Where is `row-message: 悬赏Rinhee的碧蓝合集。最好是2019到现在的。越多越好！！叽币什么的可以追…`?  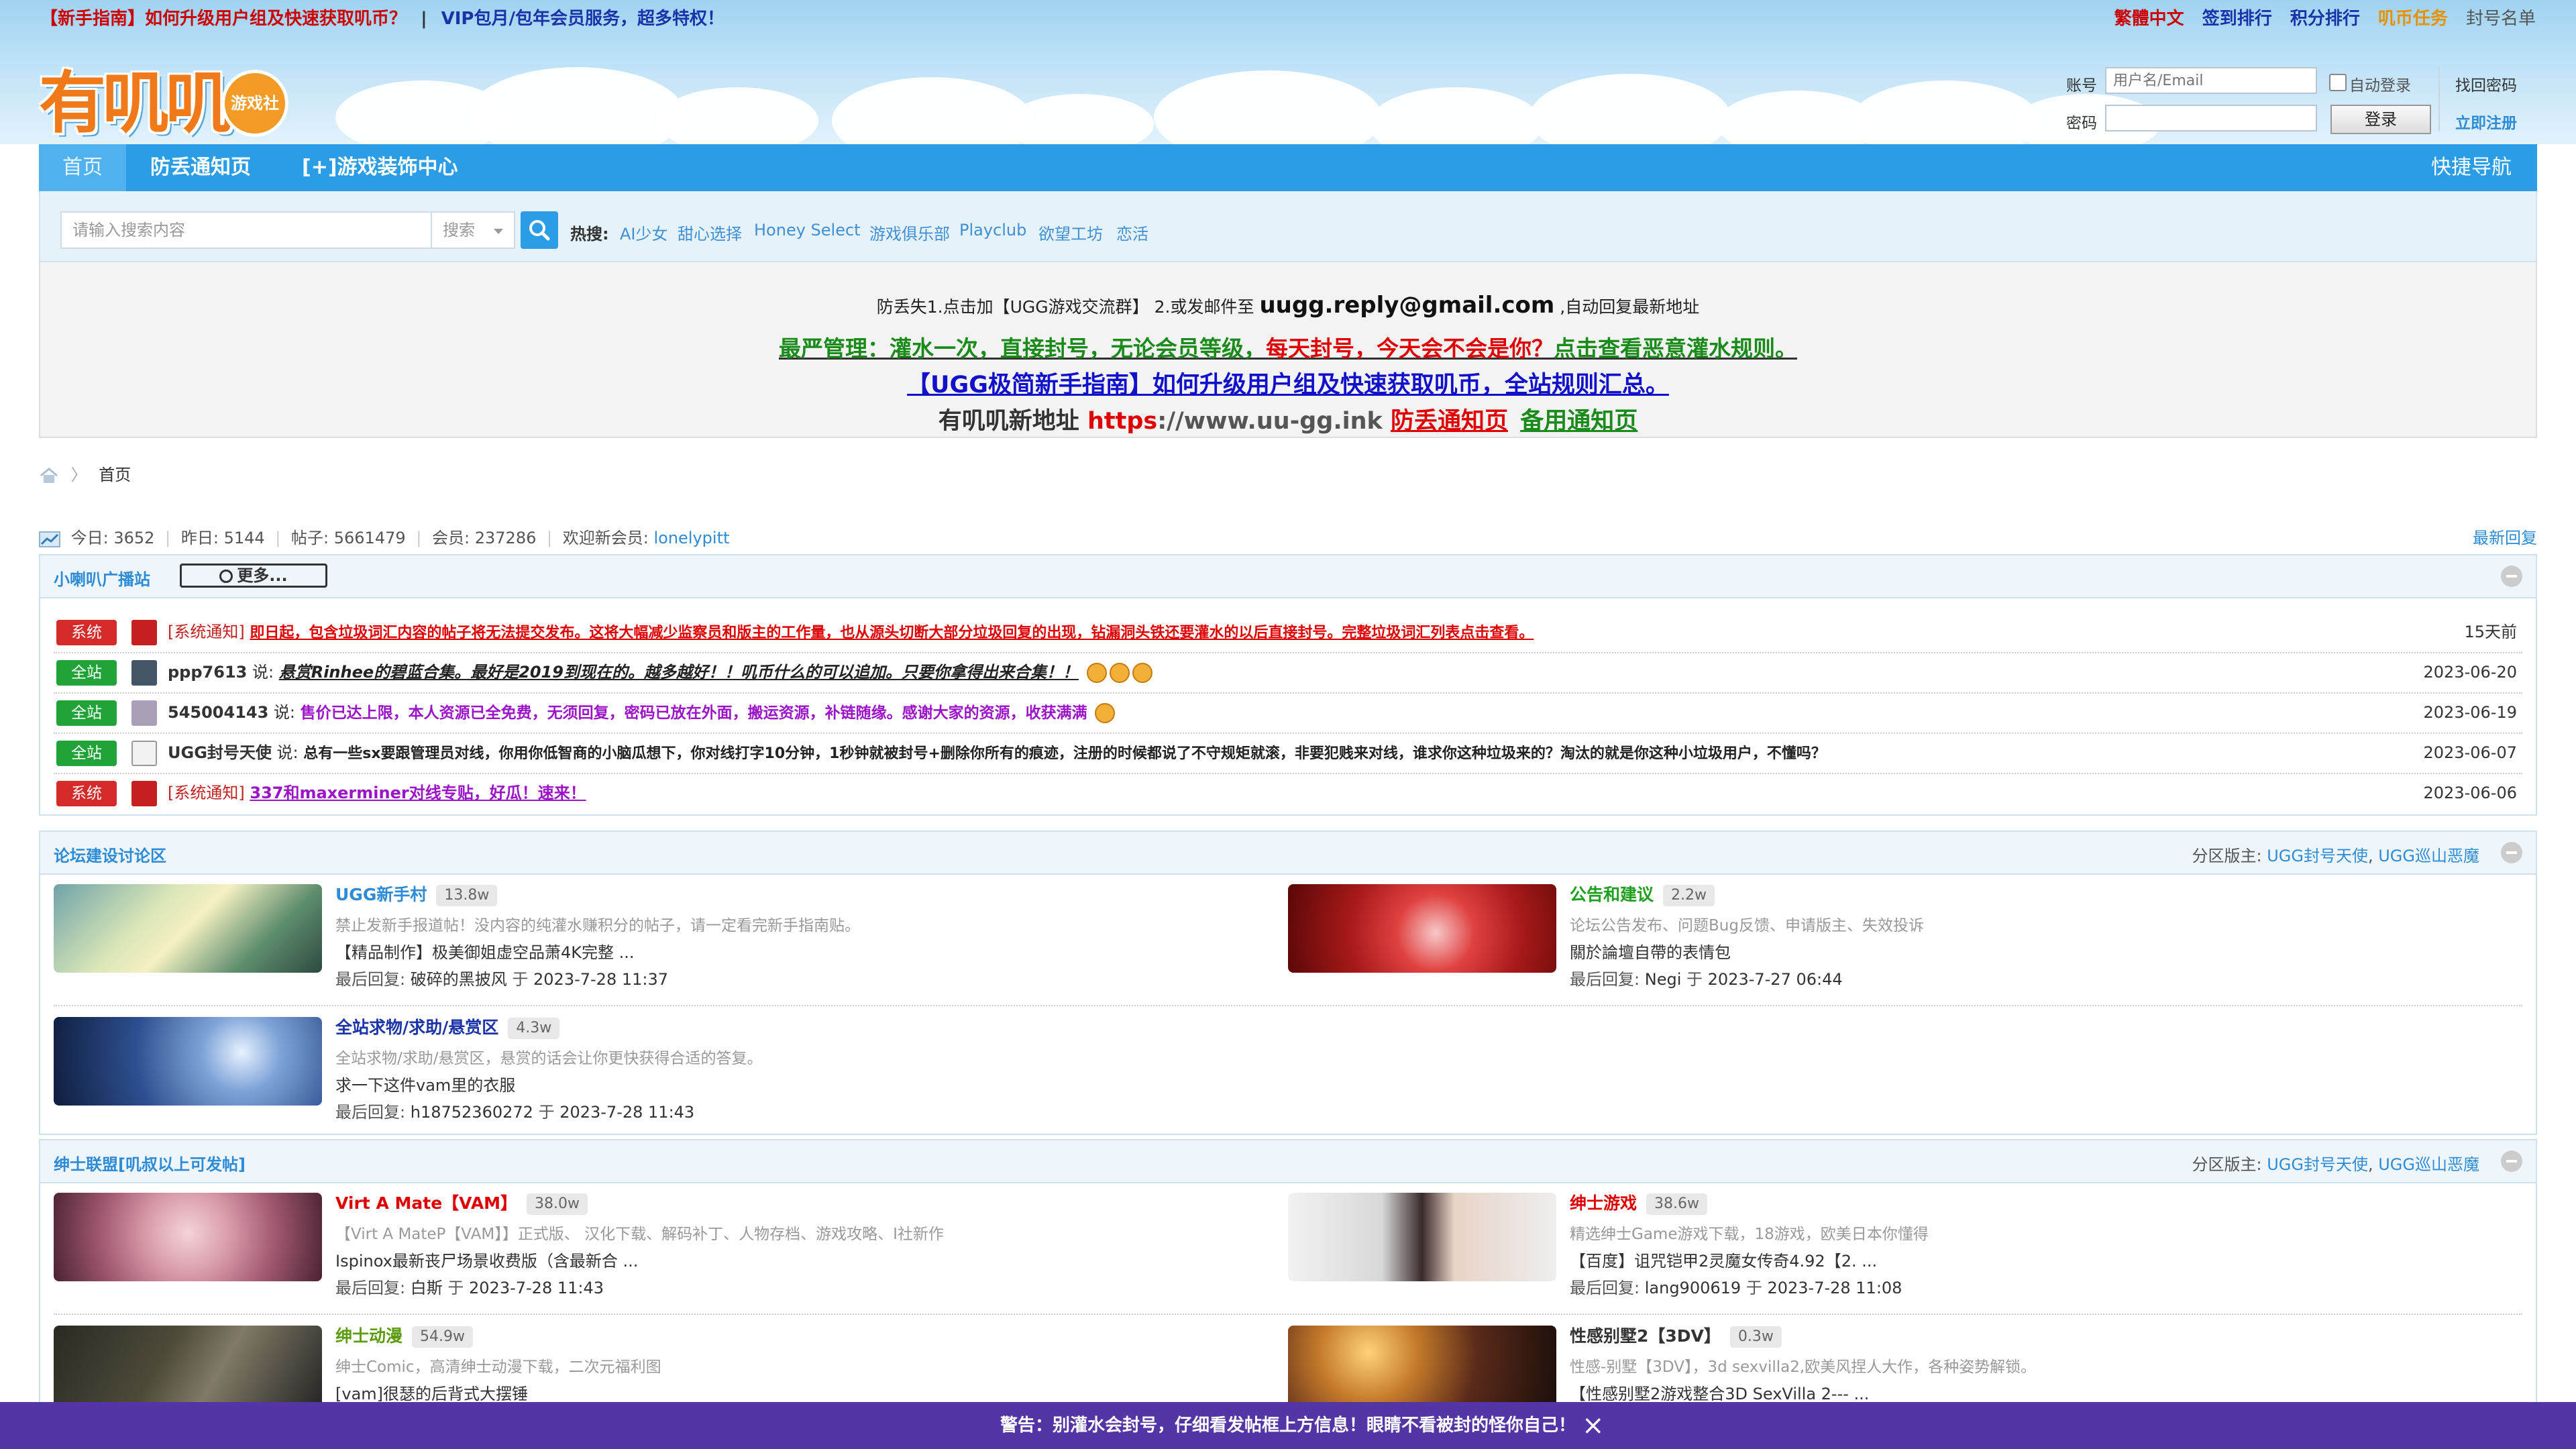 row-message: 悬赏Rinhee的碧蓝合集。最好是2019到现在的。越多越好！！叽币什么的可以追… is located at coordinates (679, 672).